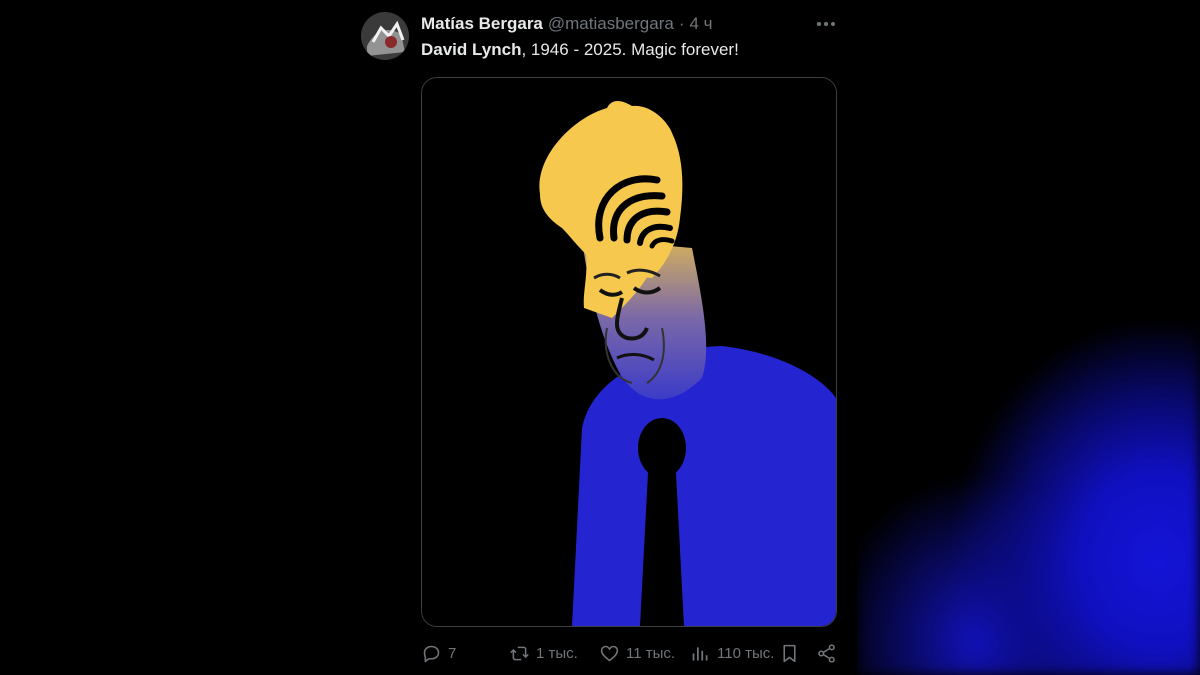  I want to click on tweet-header: Matías Bergara @matiasbergara · 4 ч, so click(631, 24).